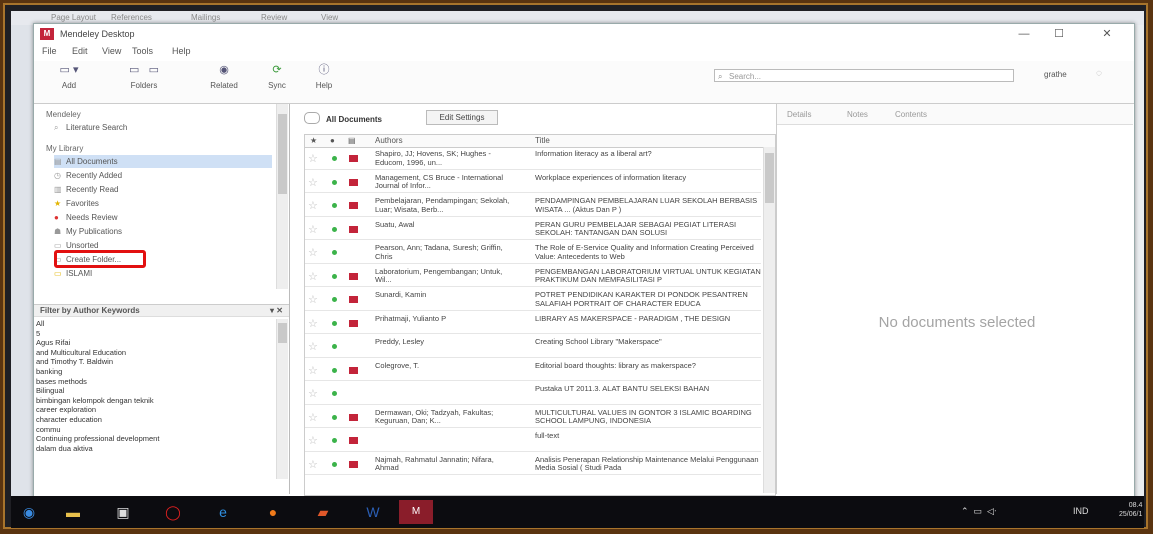 Image resolution: width=1153 pixels, height=534 pixels. What do you see at coordinates (416, 512) in the screenshot?
I see `mendeley-taskbar-icon: M` at bounding box center [416, 512].